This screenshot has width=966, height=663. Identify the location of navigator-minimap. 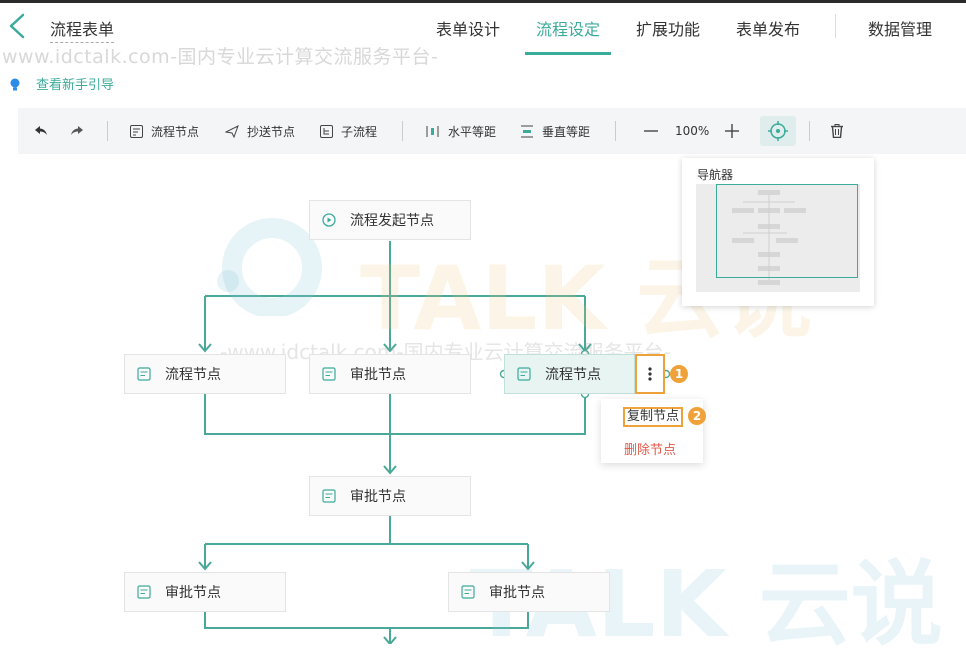
(778, 238).